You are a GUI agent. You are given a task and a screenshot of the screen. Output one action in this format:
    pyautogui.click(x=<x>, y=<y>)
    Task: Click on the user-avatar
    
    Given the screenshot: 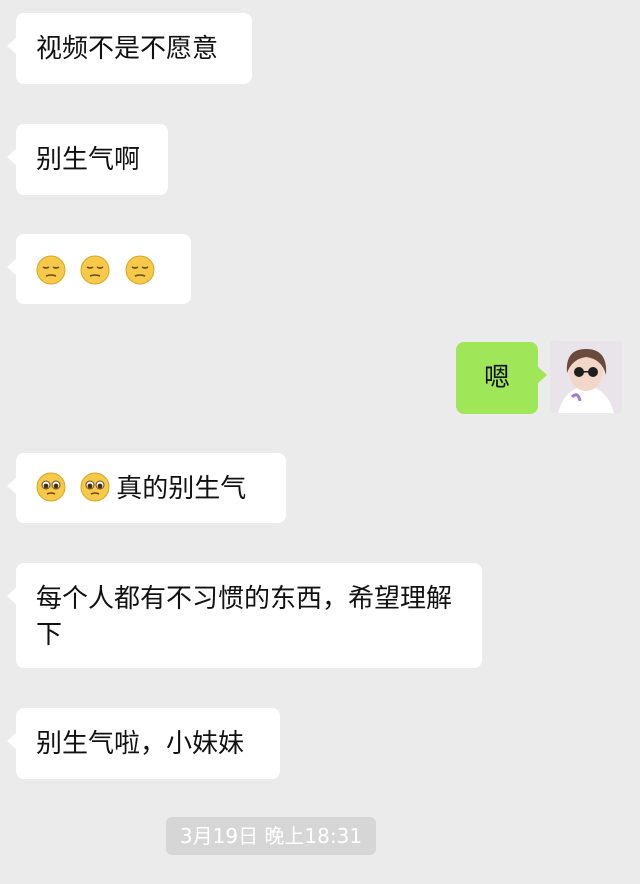 What is the action you would take?
    pyautogui.click(x=586, y=377)
    